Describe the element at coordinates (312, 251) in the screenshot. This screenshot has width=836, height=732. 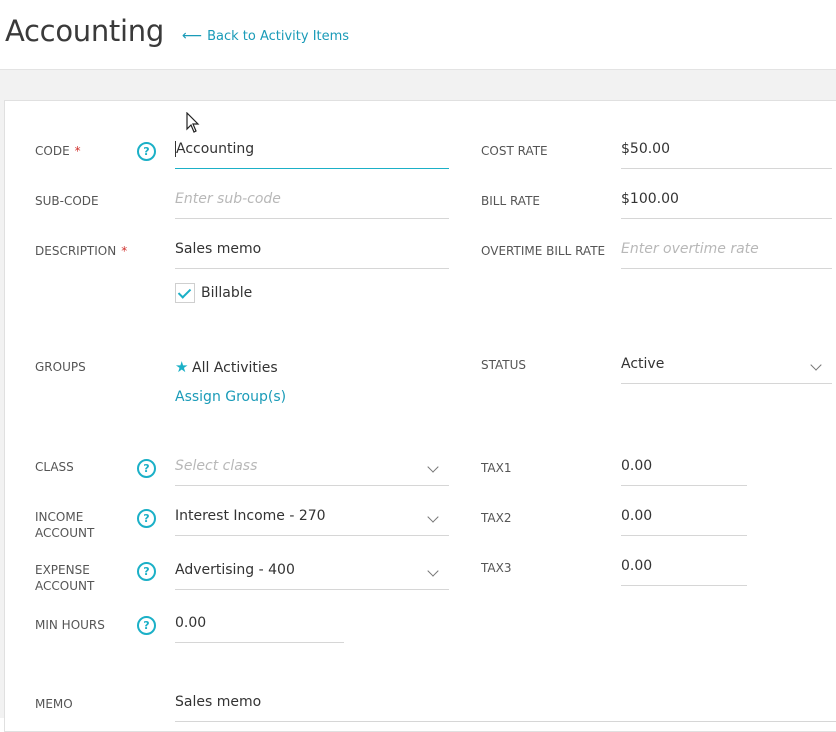
I see `description-input: Sales memo` at that location.